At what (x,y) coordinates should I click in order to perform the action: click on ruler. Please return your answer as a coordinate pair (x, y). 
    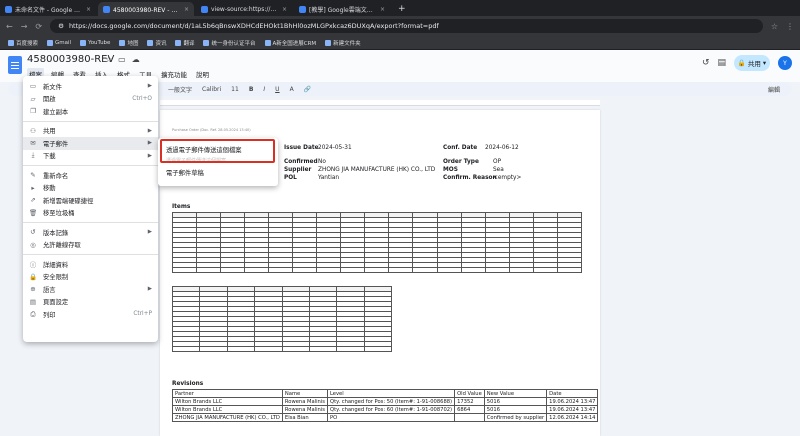
    Looking at the image, I should click on (380, 103).